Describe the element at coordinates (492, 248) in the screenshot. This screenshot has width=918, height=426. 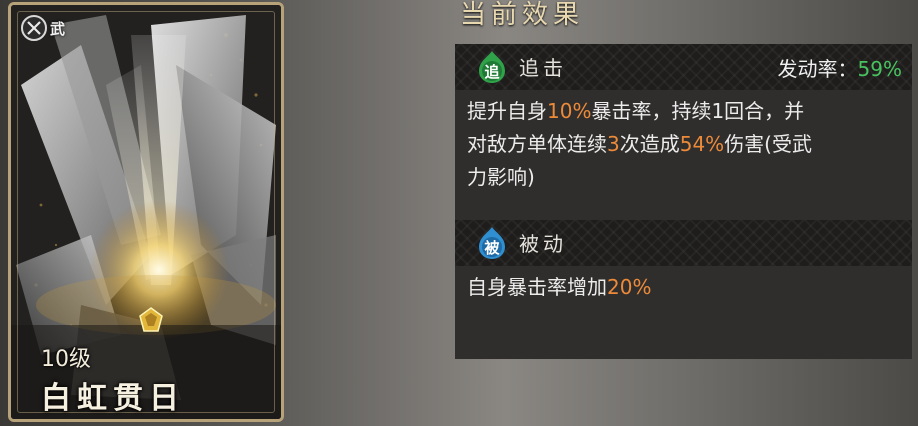
I see `svg-text: 被` at that location.